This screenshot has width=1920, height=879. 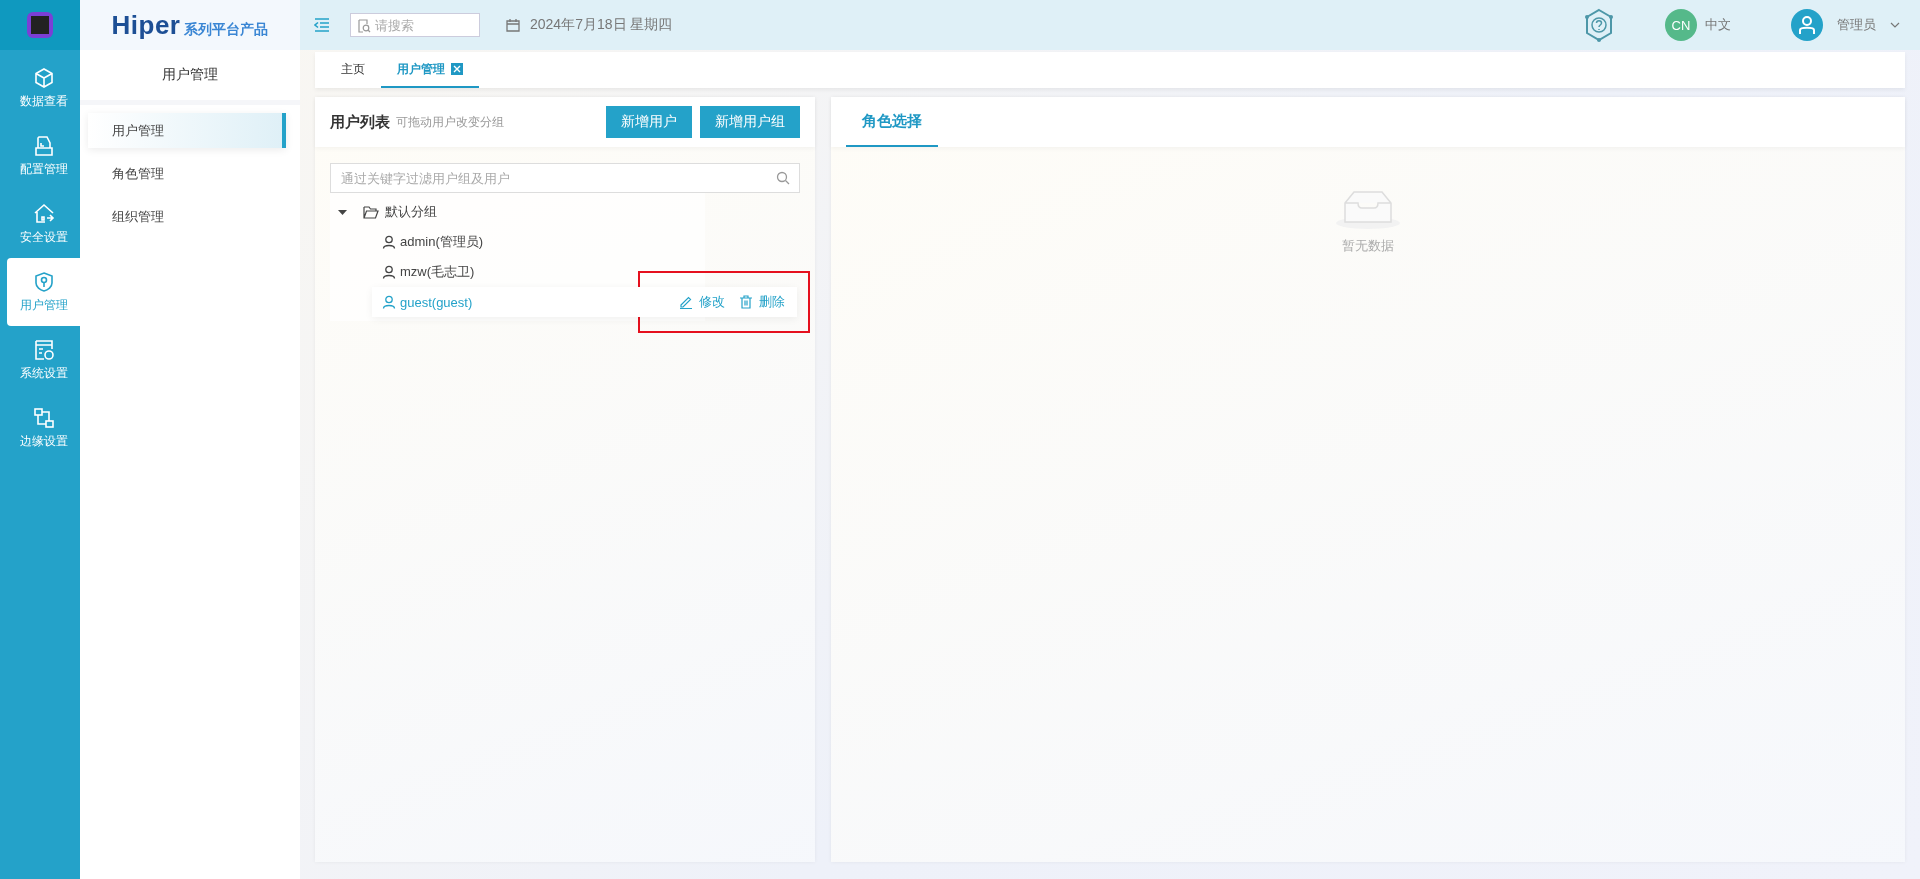 I want to click on window-gear-icon, so click(x=43, y=349).